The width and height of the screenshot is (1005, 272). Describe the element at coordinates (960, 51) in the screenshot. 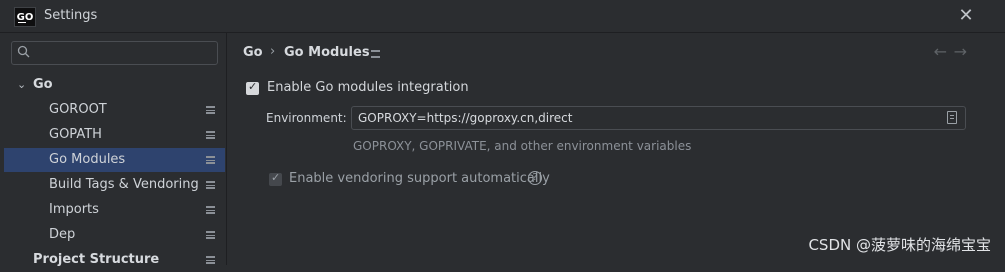

I see `forward-arrow-icon: →` at that location.